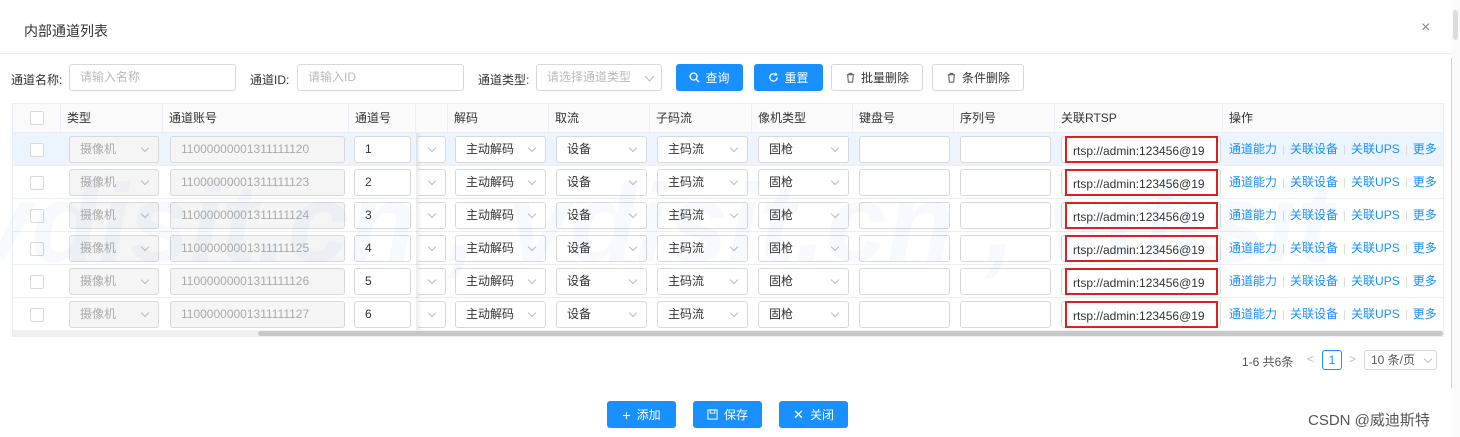 Image resolution: width=1460 pixels, height=437 pixels. I want to click on query-button: 查询, so click(709, 77).